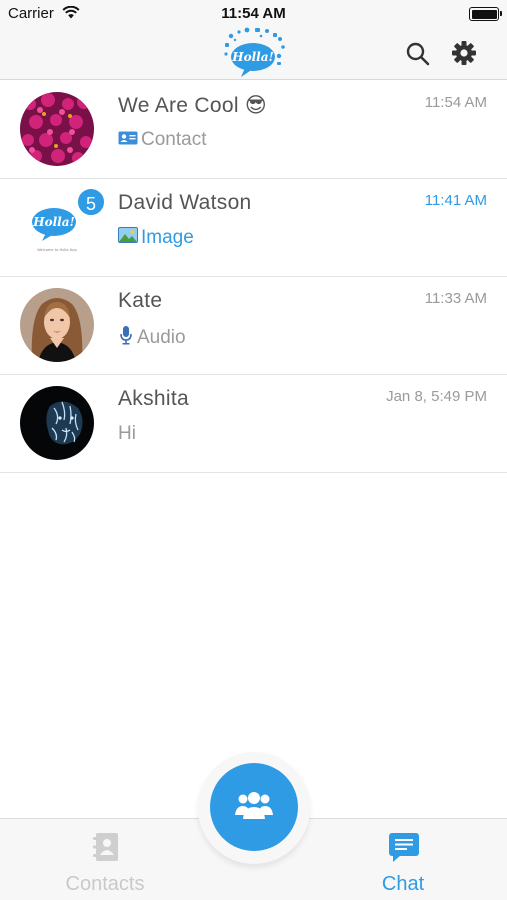 The image size is (507, 900). Describe the element at coordinates (252, 57) in the screenshot. I see `logo-text: Holla!` at that location.